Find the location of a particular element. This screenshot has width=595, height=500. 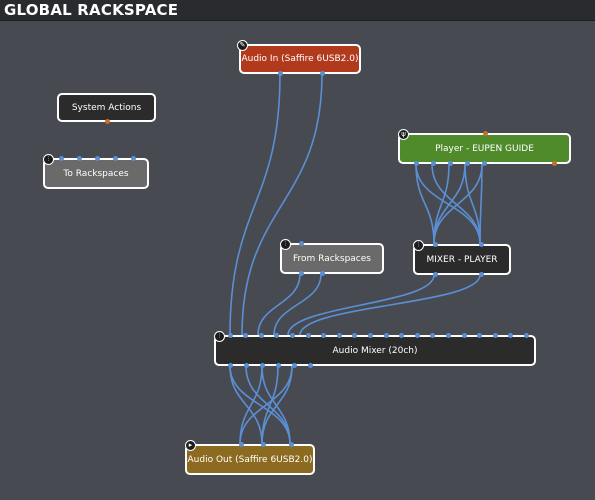

from-rackspaces-node: From Rackspaces ⫶ is located at coordinates (332, 257).